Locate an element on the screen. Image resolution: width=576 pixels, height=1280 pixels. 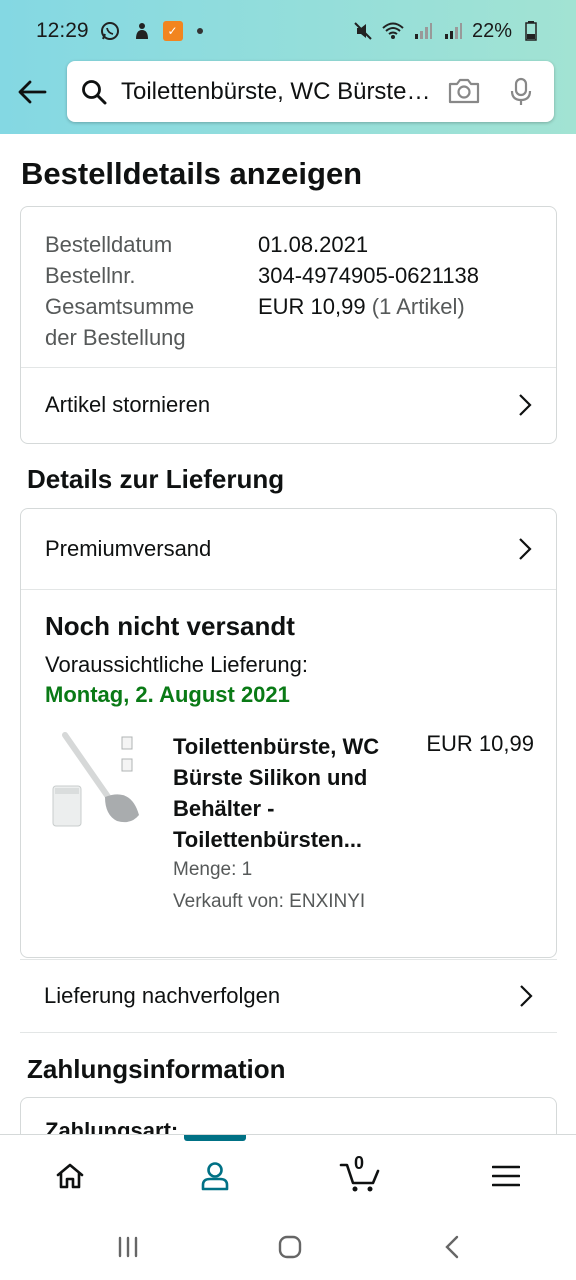
order-total-amount: EUR 10,99 is located at coordinates (312, 306).